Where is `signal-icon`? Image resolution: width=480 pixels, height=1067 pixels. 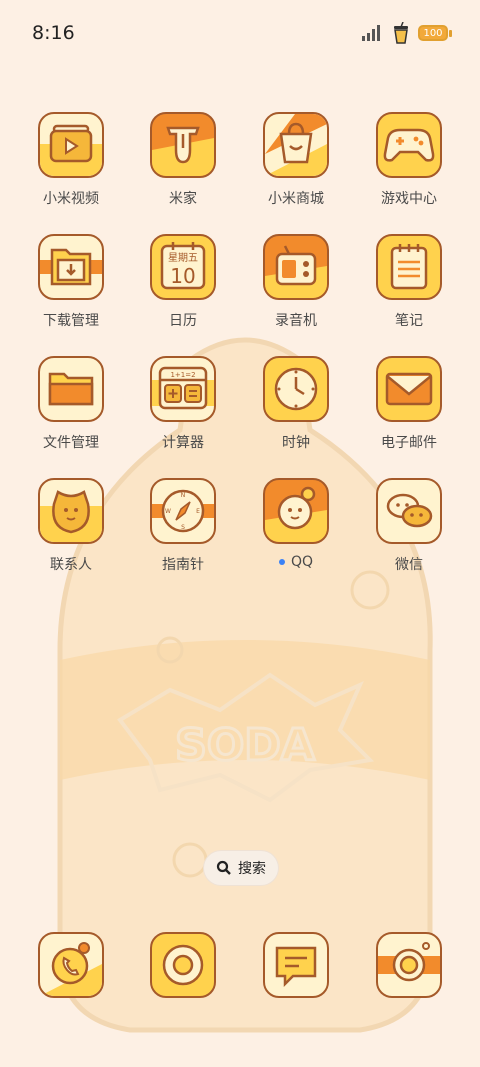 signal-icon is located at coordinates (371, 33).